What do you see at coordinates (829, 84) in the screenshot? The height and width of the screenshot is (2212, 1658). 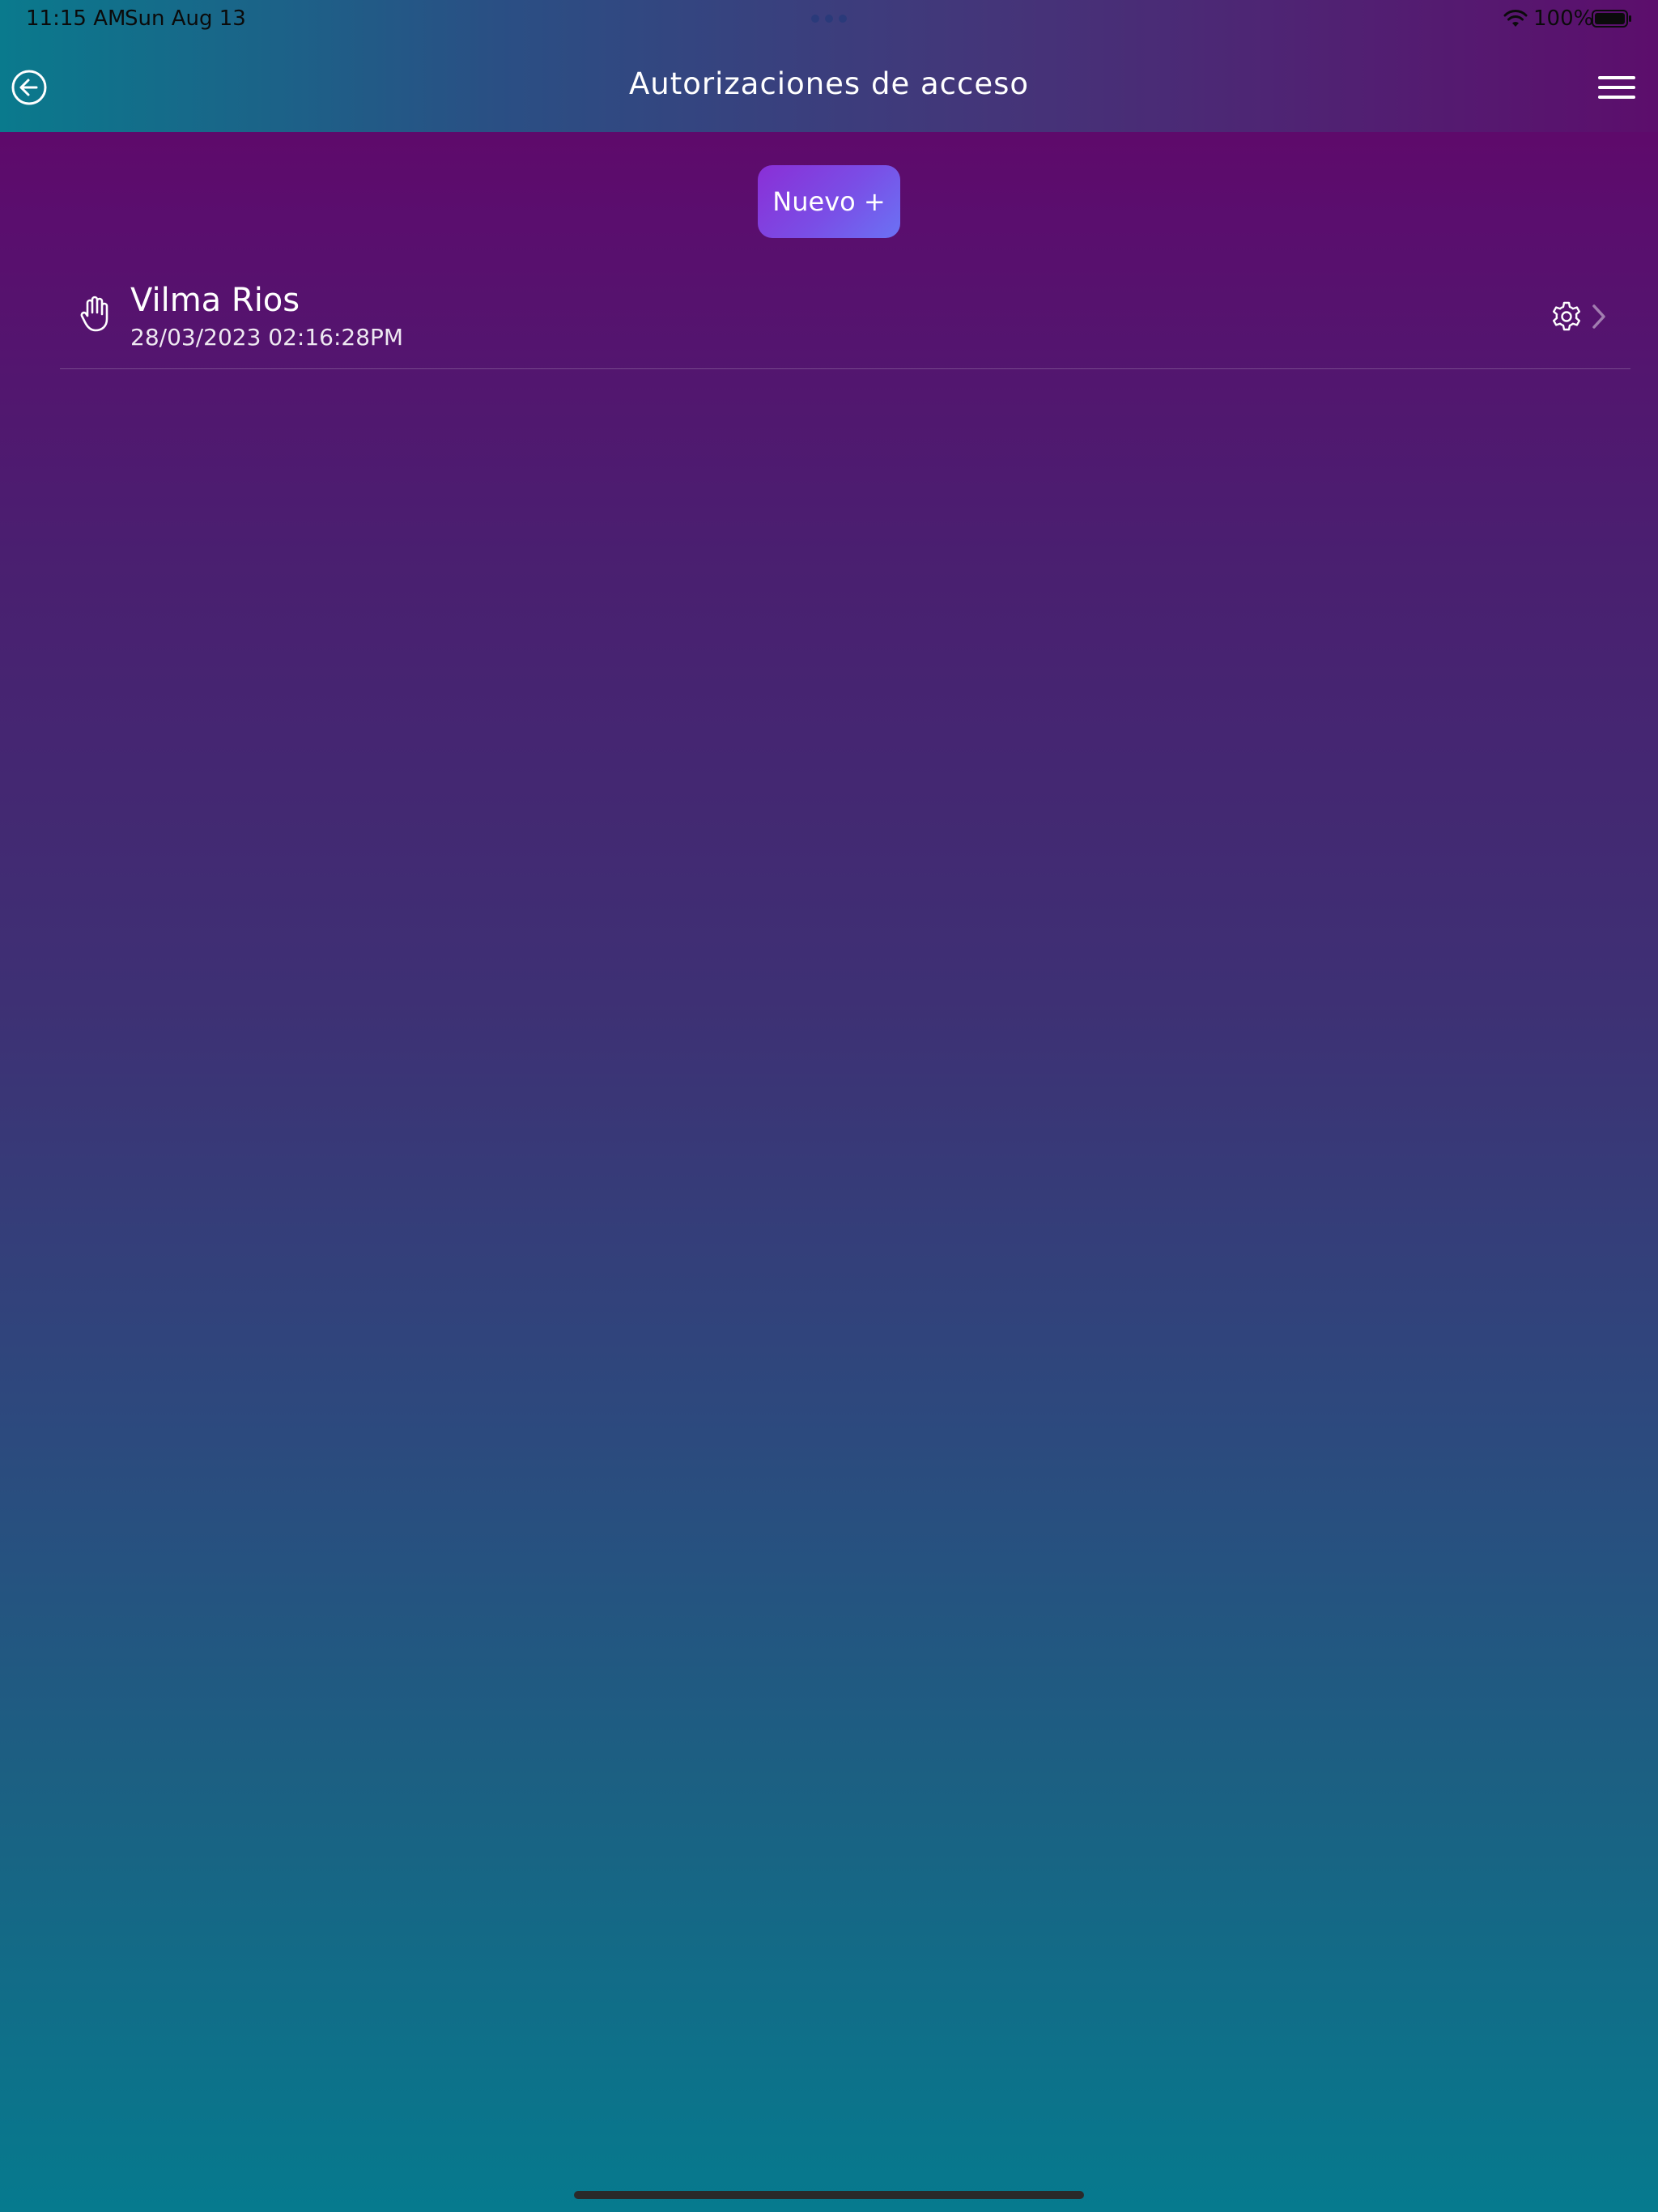 I see `page-title: Autorizaciones de acceso` at bounding box center [829, 84].